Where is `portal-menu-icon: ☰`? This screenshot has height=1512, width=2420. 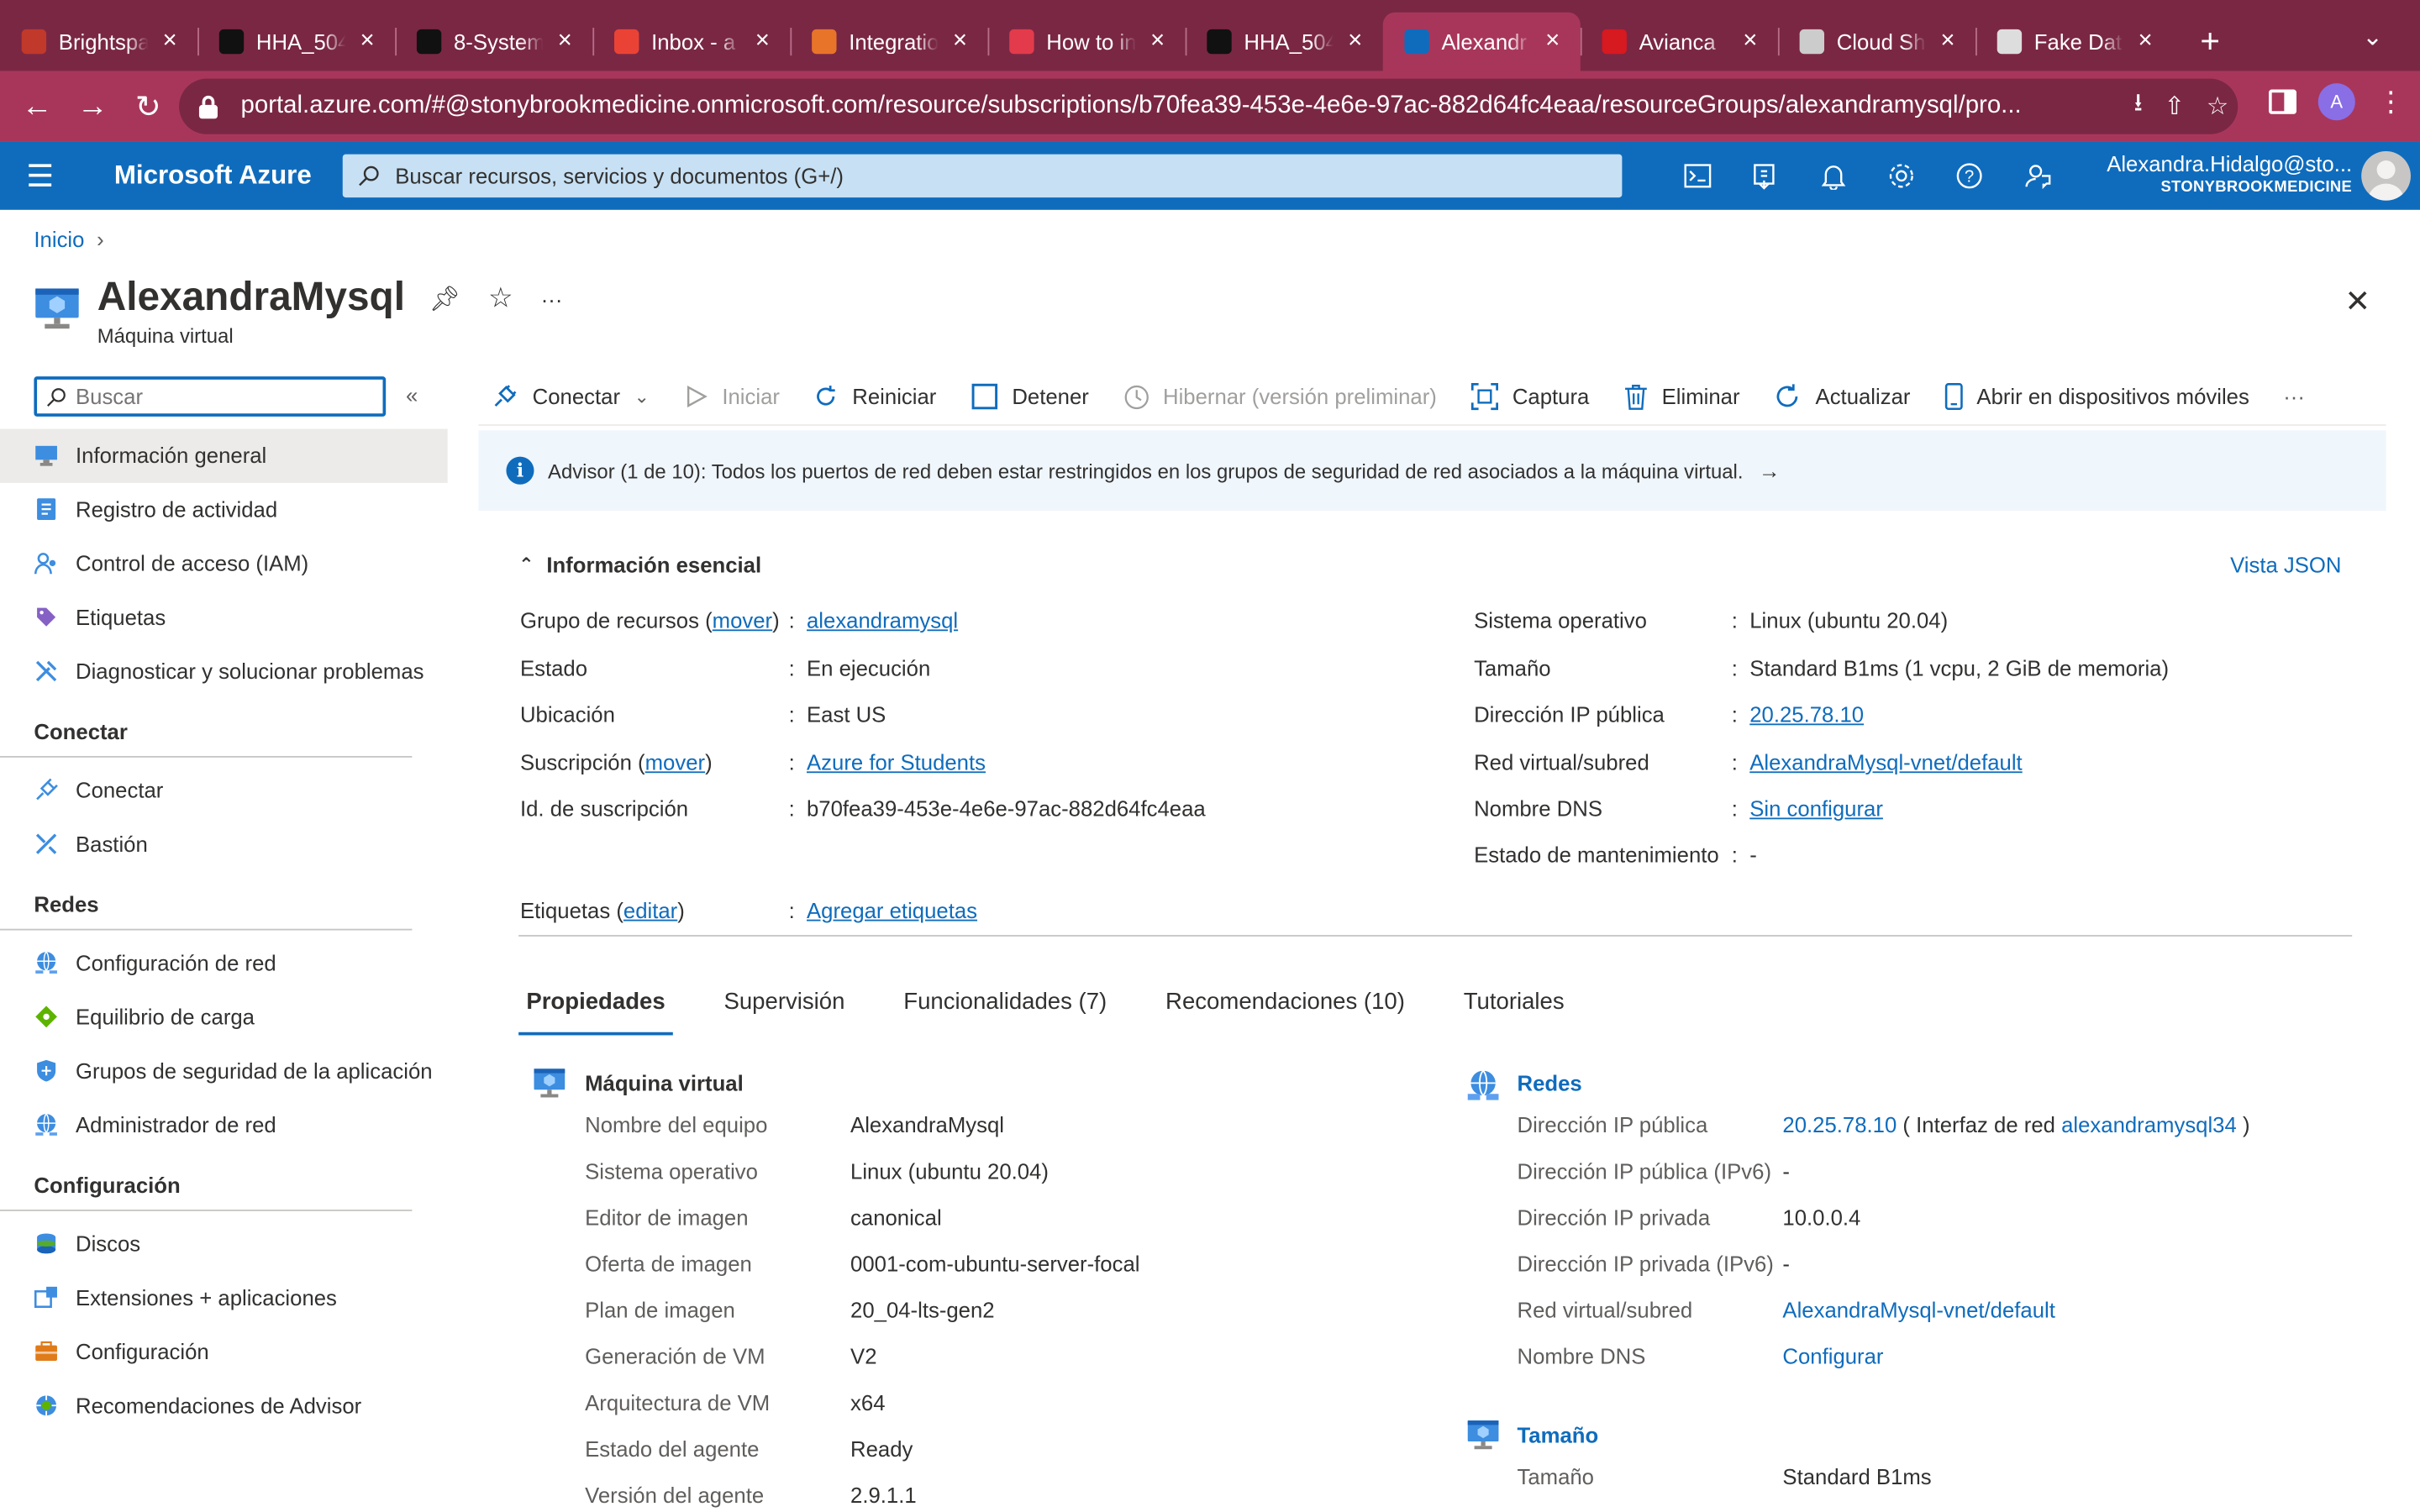 portal-menu-icon: ☰ is located at coordinates (40, 175).